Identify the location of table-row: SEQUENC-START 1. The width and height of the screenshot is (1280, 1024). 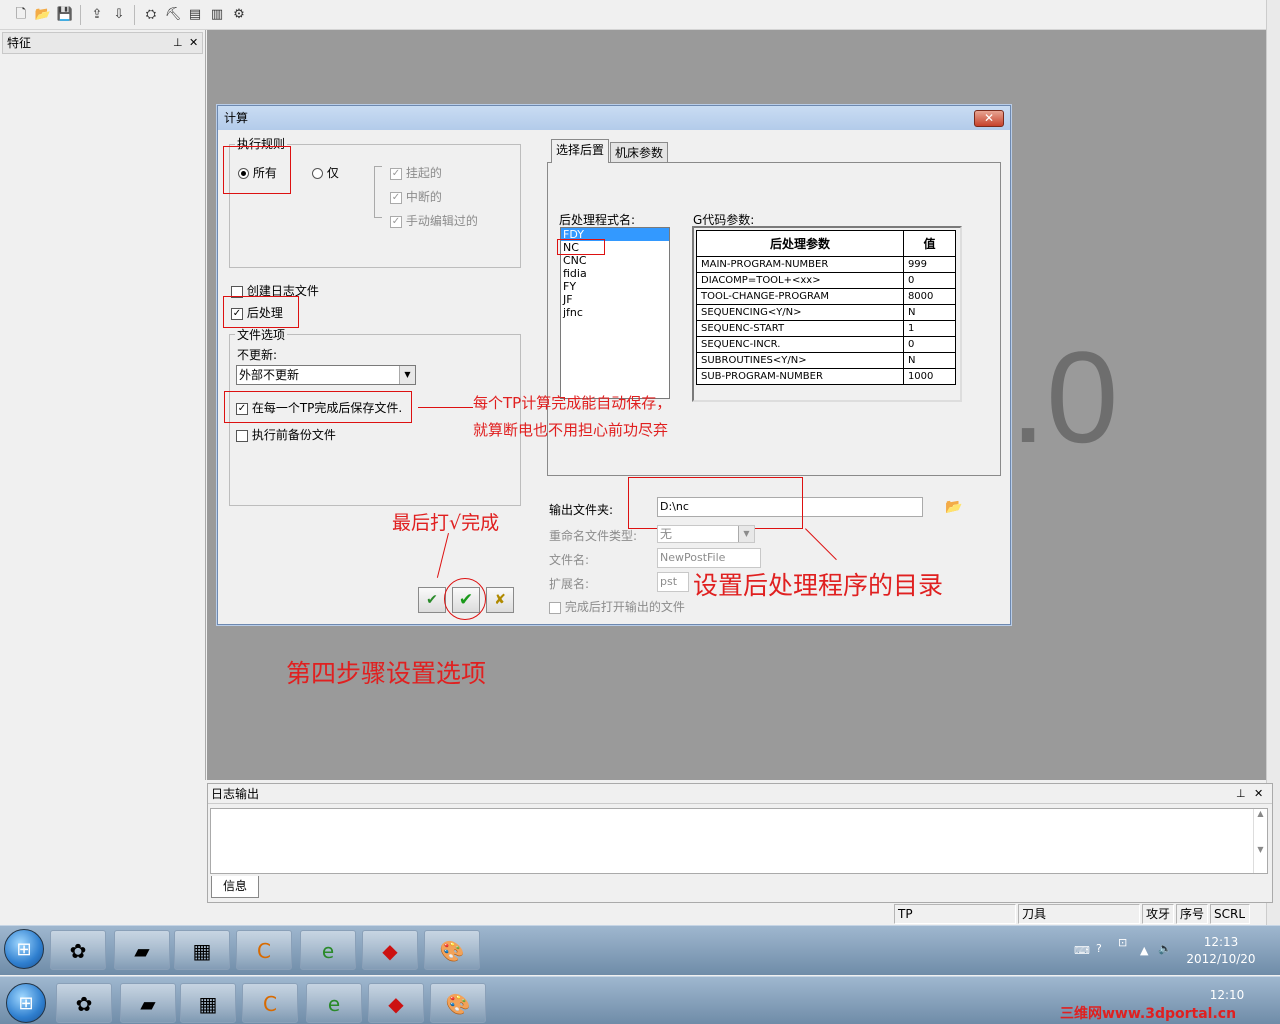
(826, 328).